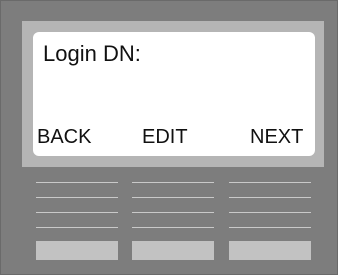 The width and height of the screenshot is (338, 275). Describe the element at coordinates (173, 250) in the screenshot. I see `softkey-edit-button` at that location.